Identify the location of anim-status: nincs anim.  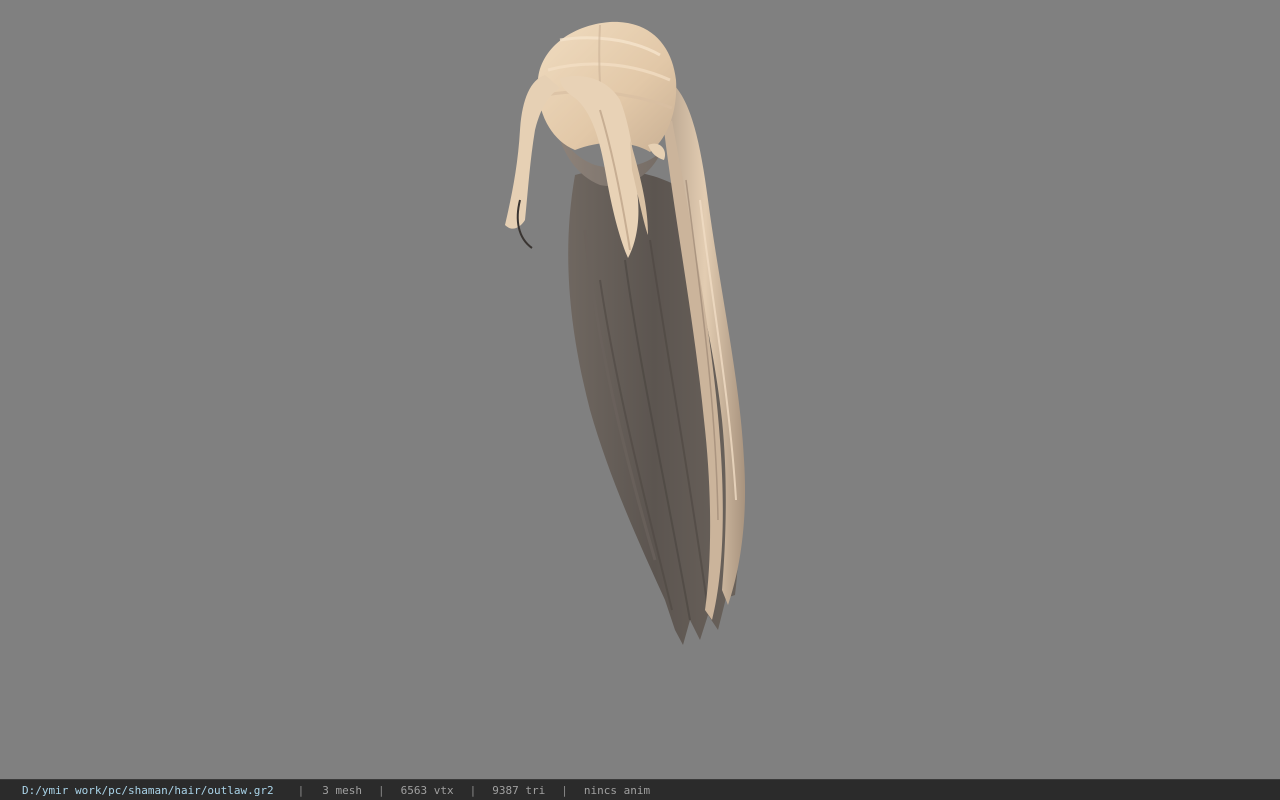
(617, 790).